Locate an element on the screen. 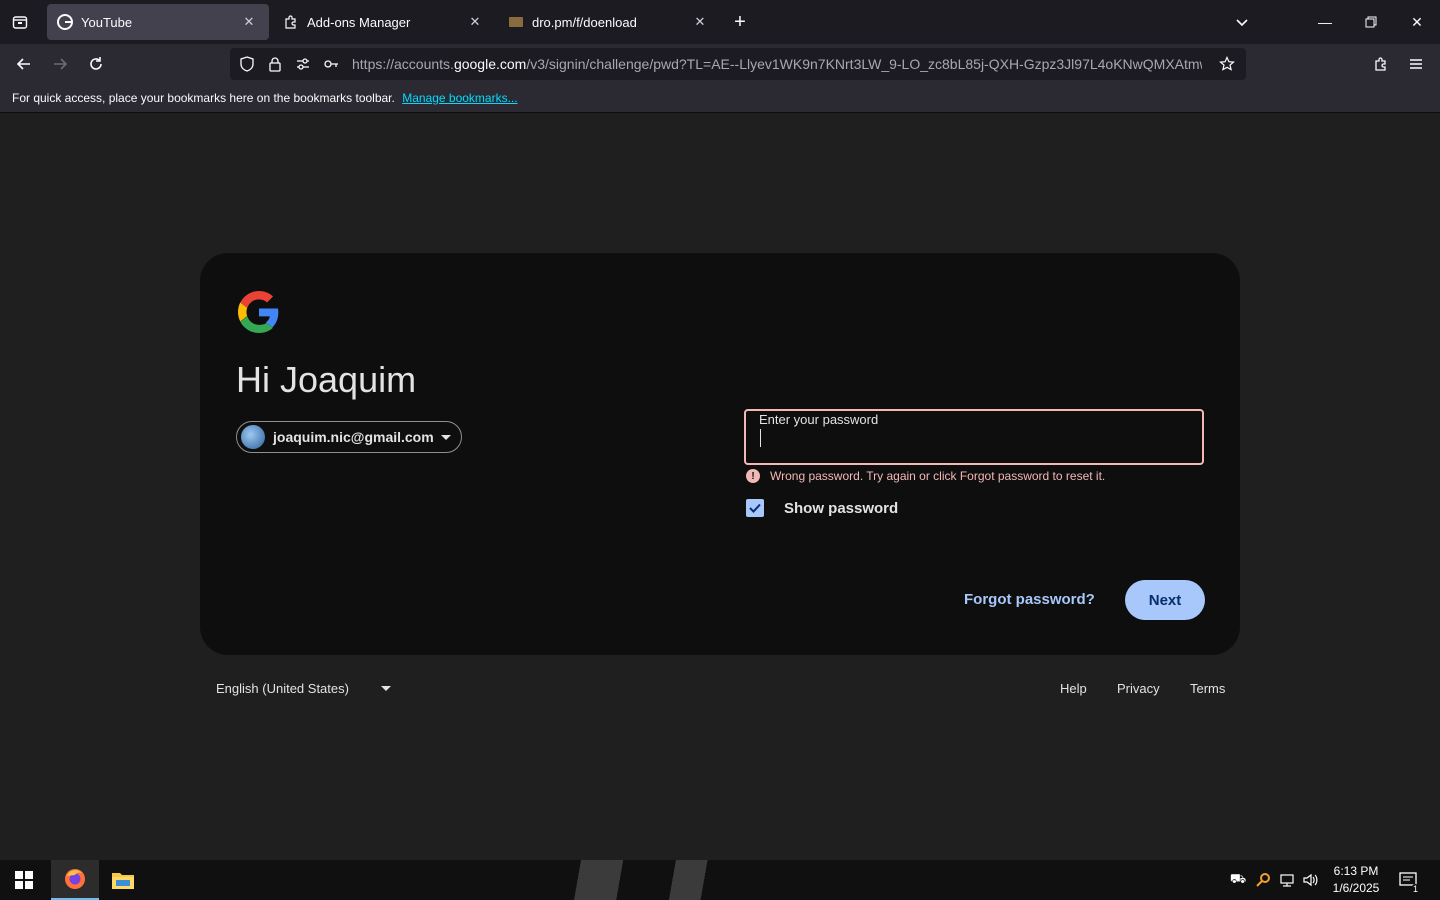  privacy-link: Privacy is located at coordinates (1138, 688).